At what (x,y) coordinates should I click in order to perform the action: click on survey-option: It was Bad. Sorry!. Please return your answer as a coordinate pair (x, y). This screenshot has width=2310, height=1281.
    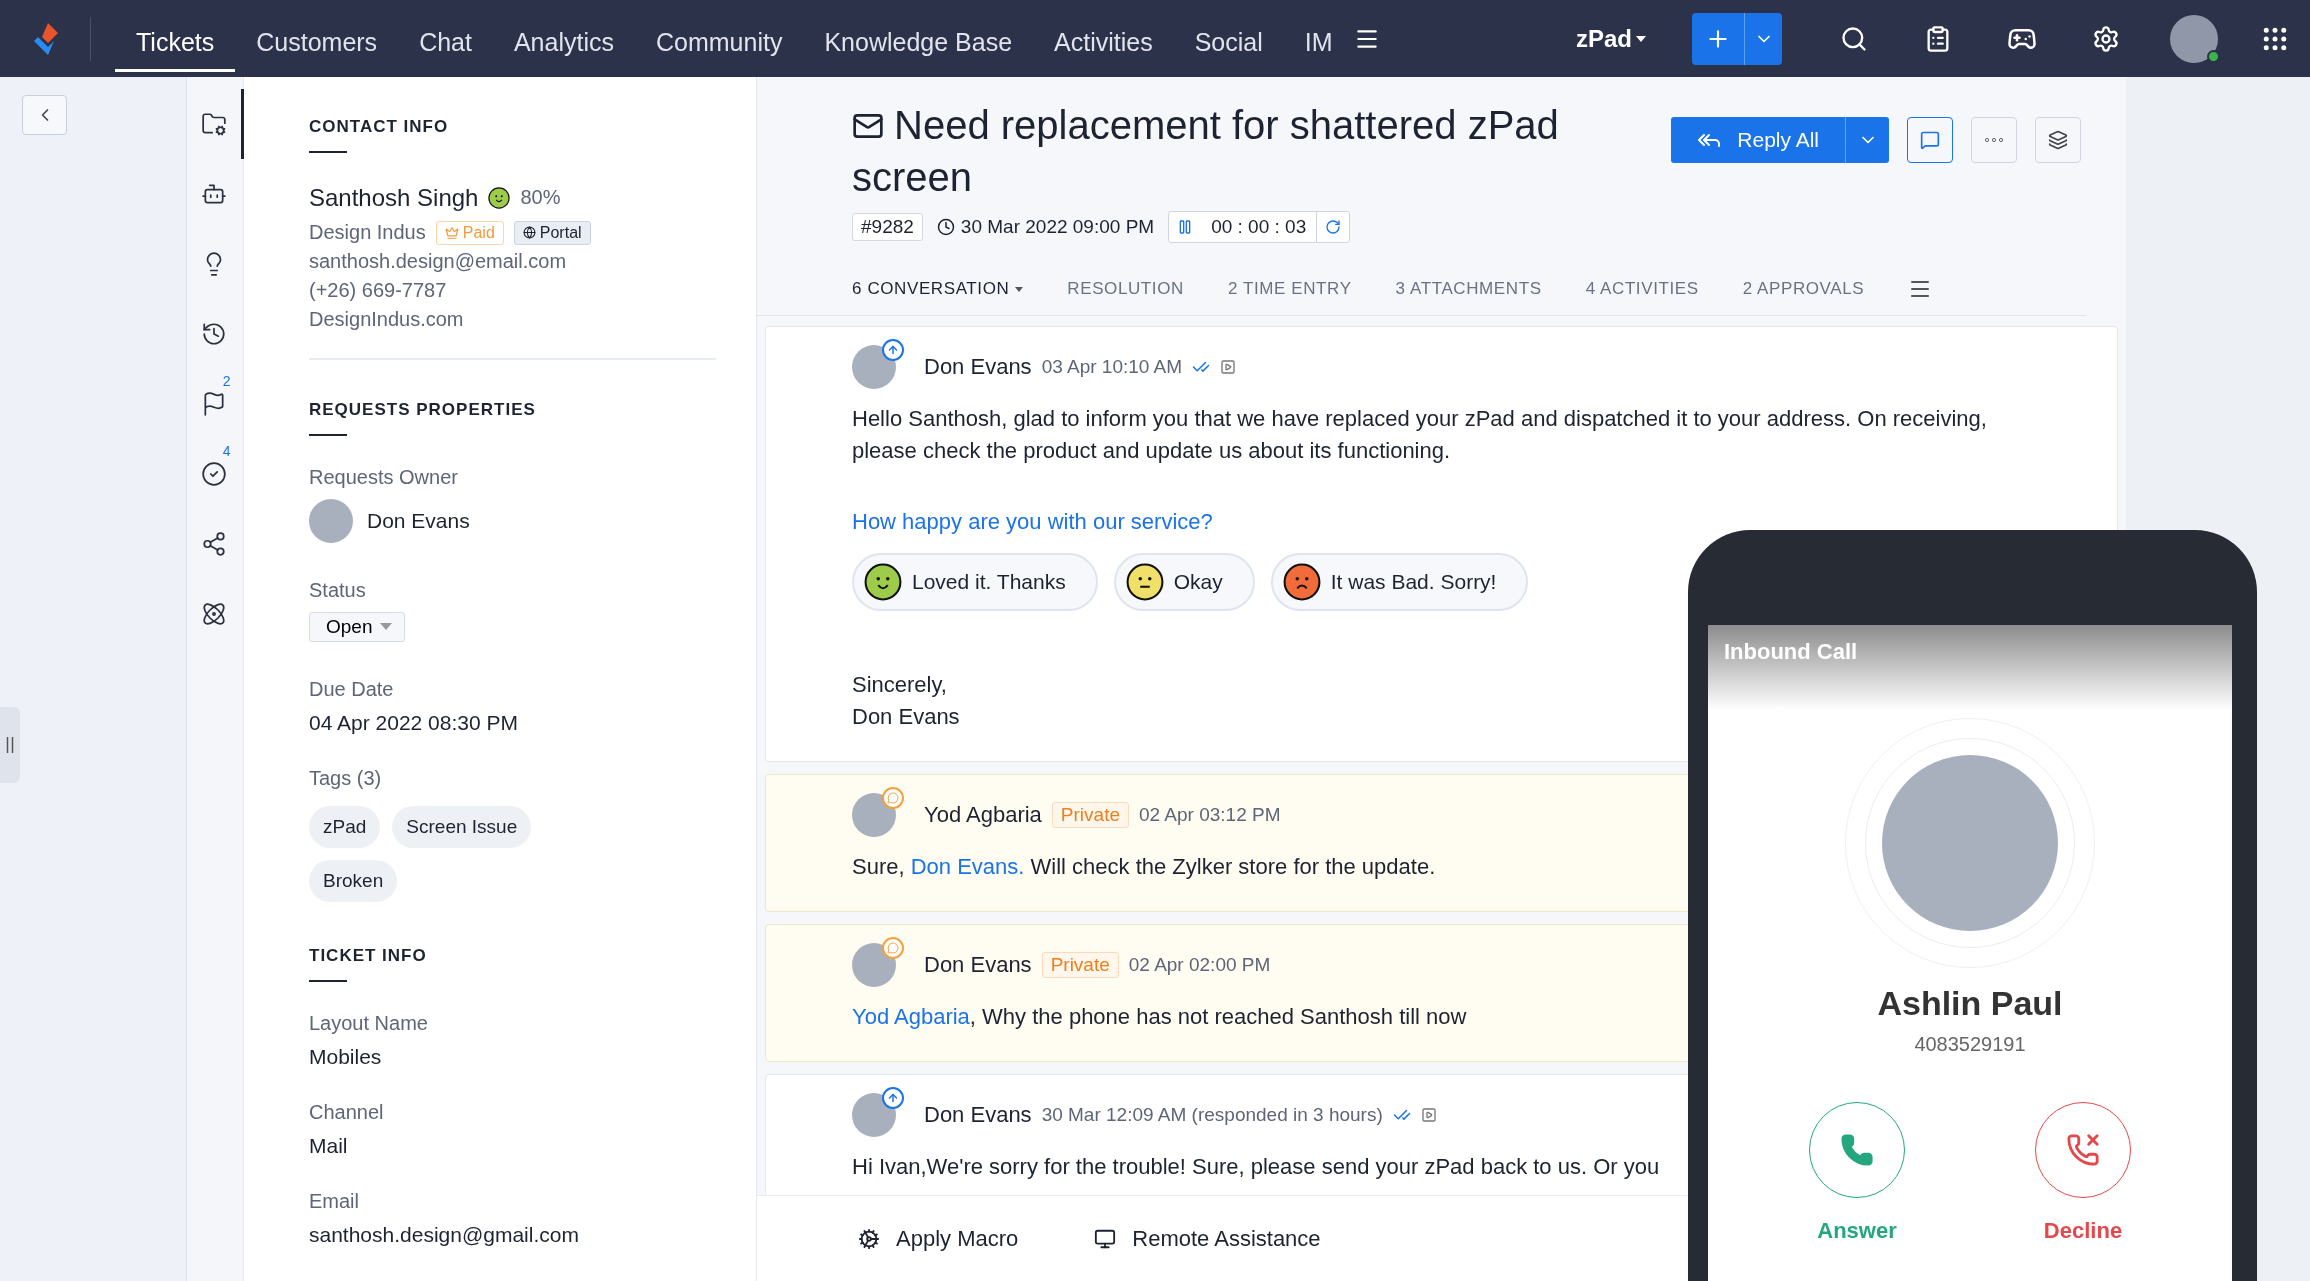
    Looking at the image, I should click on (1399, 582).